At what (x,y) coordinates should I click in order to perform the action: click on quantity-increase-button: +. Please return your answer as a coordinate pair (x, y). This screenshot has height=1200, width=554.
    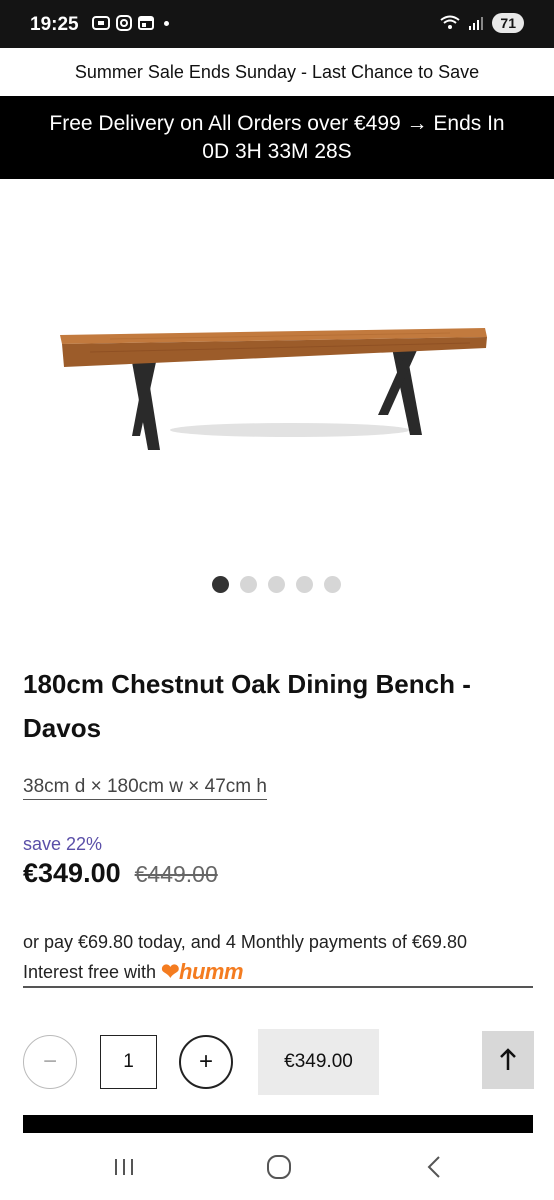
    Looking at the image, I should click on (206, 1062).